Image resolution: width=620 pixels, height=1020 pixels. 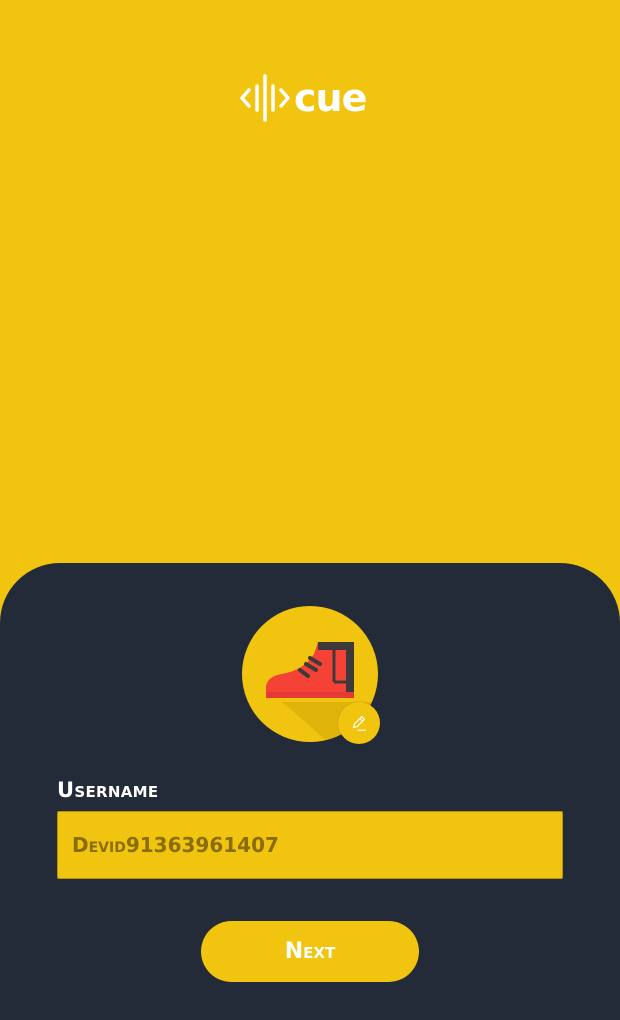 What do you see at coordinates (330, 98) in the screenshot?
I see `brand-name: cue` at bounding box center [330, 98].